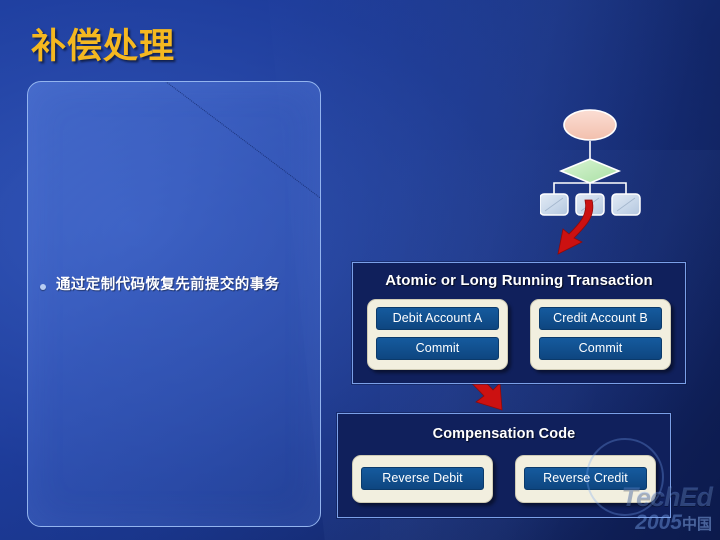 This screenshot has height=540, width=720. What do you see at coordinates (600, 334) in the screenshot?
I see `credit-card: Credit Account B Commit` at bounding box center [600, 334].